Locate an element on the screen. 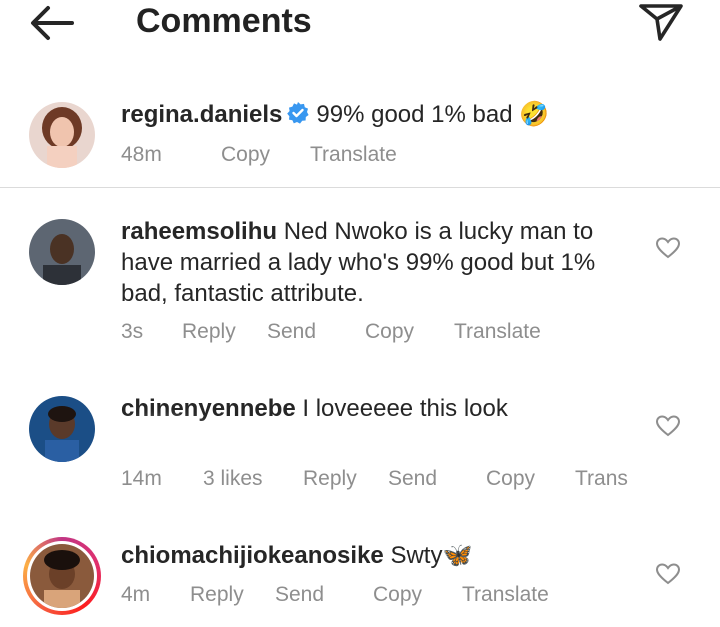 Image resolution: width=720 pixels, height=627 pixels. share-button is located at coordinates (661, 22).